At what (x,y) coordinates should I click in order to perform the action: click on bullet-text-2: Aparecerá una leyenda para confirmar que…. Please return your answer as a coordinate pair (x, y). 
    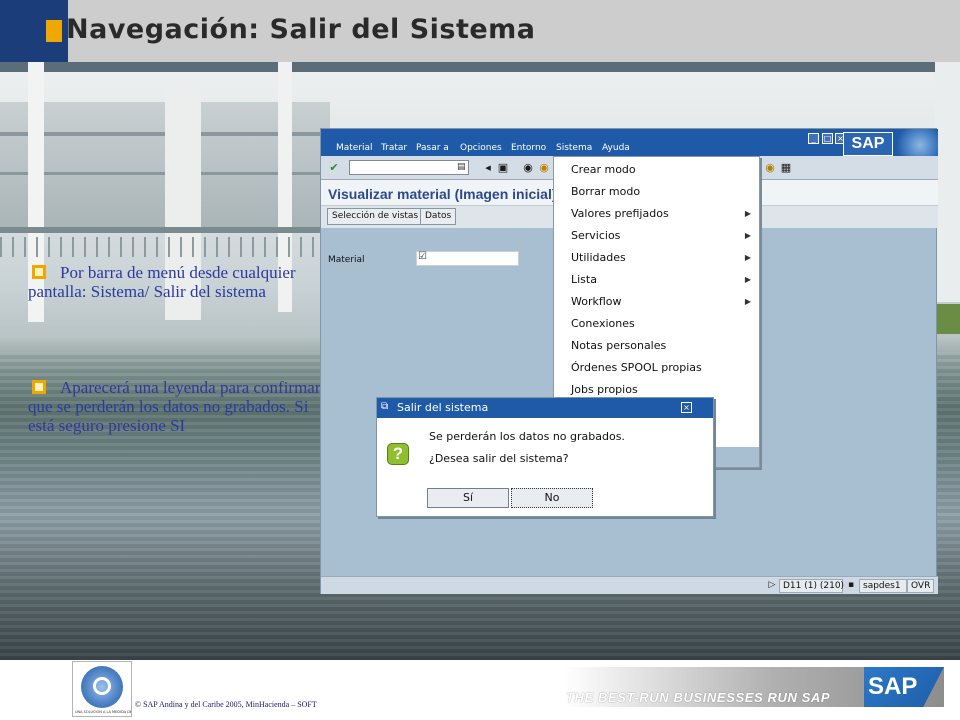
    Looking at the image, I should click on (174, 406).